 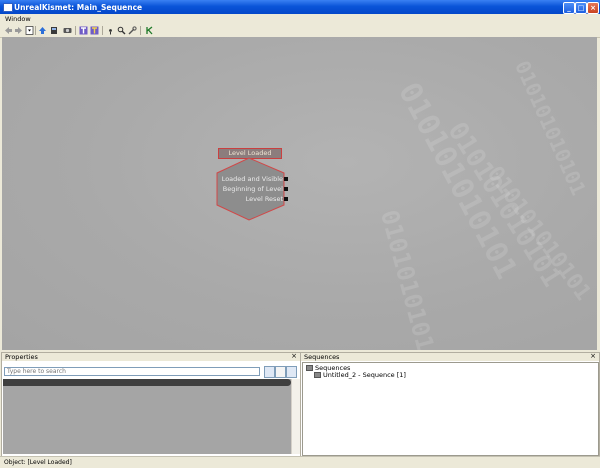 I want to click on clear-search-icon, so click(x=280, y=372).